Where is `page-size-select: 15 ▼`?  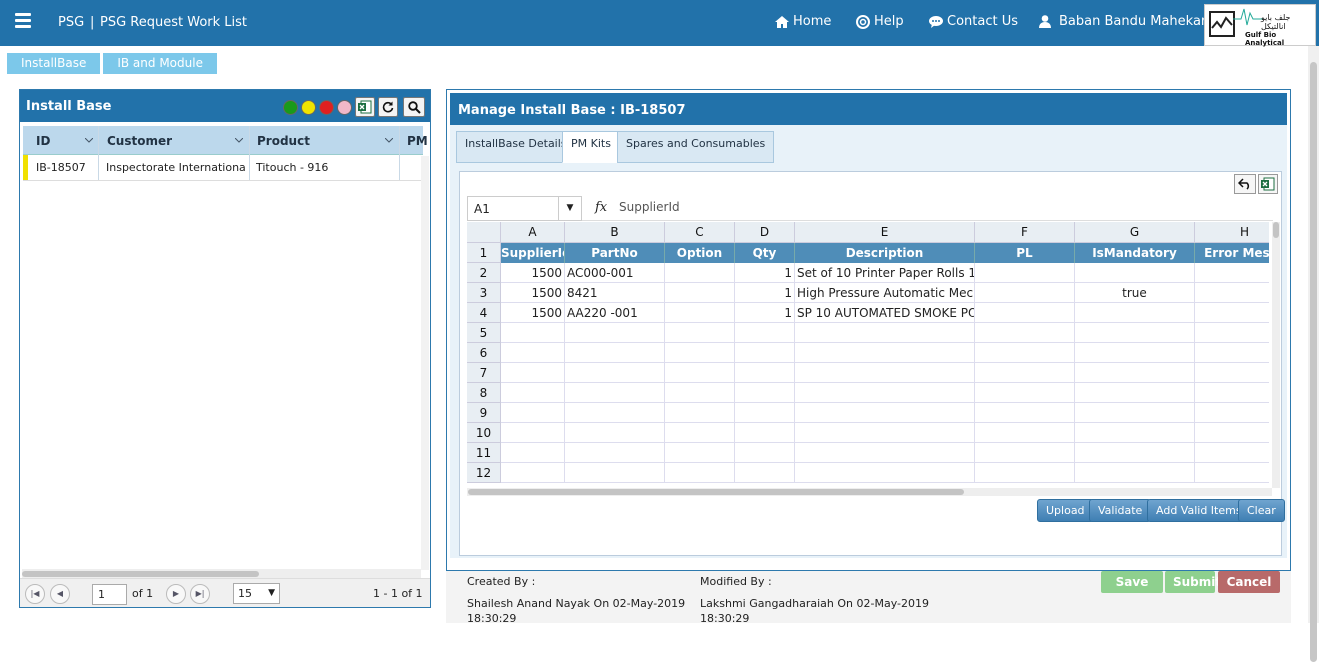 page-size-select: 15 ▼ is located at coordinates (256, 593).